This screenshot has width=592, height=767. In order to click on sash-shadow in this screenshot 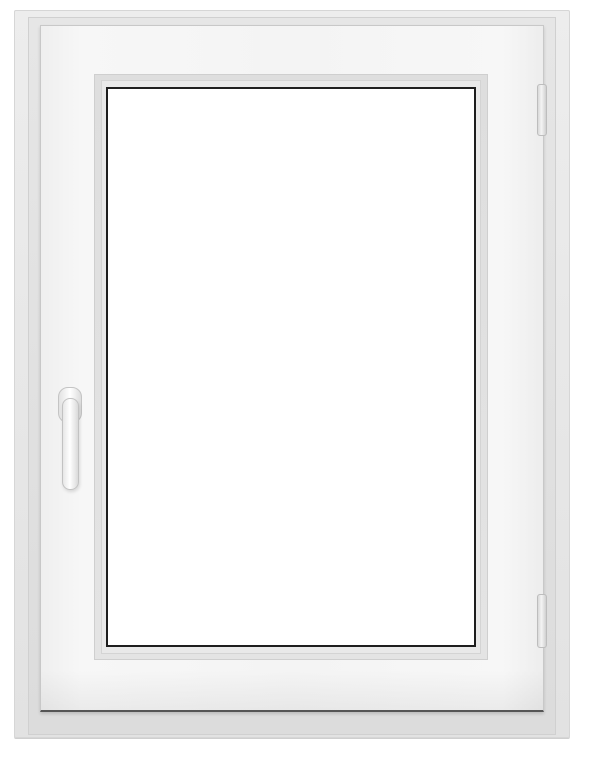, I will do `click(292, 690)`.